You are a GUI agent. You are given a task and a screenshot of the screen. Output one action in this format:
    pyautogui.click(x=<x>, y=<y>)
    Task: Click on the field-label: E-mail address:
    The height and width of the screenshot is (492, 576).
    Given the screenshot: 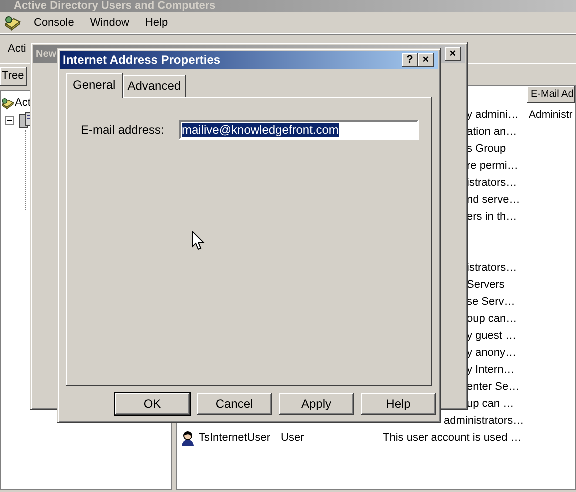 What is the action you would take?
    pyautogui.click(x=123, y=130)
    